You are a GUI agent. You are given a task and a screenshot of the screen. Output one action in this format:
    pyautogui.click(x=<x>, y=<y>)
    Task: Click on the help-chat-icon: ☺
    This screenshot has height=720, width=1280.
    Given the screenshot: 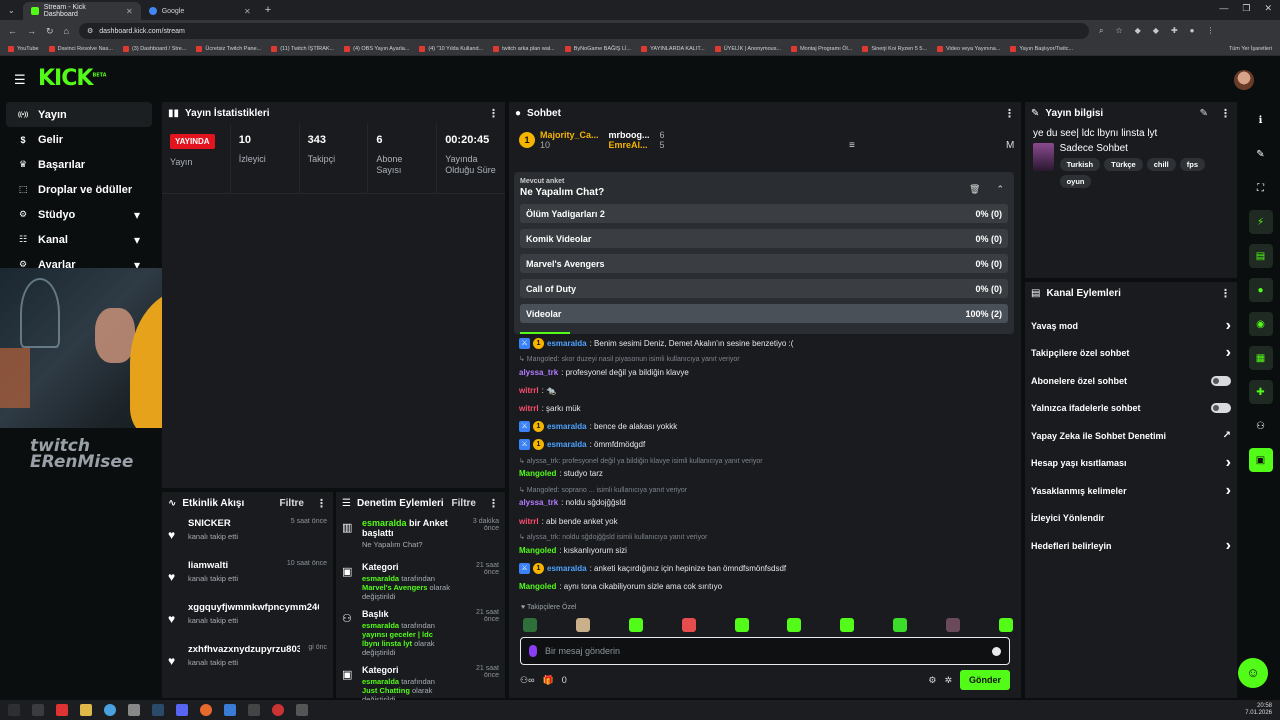 What is the action you would take?
    pyautogui.click(x=1253, y=673)
    